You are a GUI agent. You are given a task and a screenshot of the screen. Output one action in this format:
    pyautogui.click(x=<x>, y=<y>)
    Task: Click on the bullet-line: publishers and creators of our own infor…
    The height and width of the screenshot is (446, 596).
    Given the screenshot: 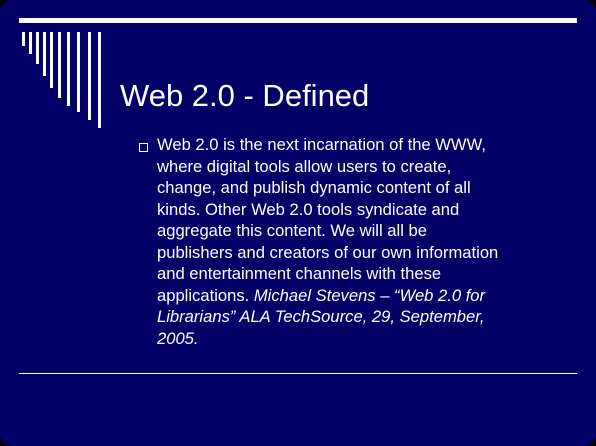 What is the action you would take?
    pyautogui.click(x=328, y=252)
    